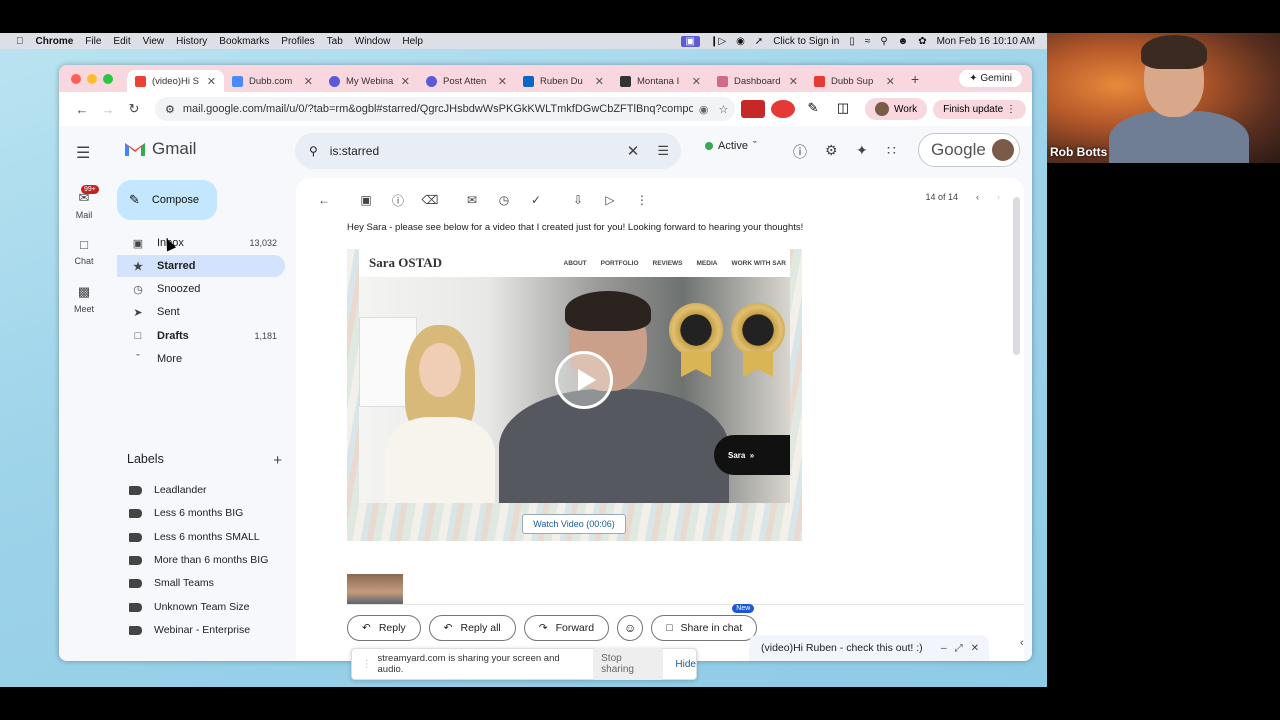 The height and width of the screenshot is (720, 1280). What do you see at coordinates (201, 359) in the screenshot?
I see `nav-more: ˇ More` at bounding box center [201, 359].